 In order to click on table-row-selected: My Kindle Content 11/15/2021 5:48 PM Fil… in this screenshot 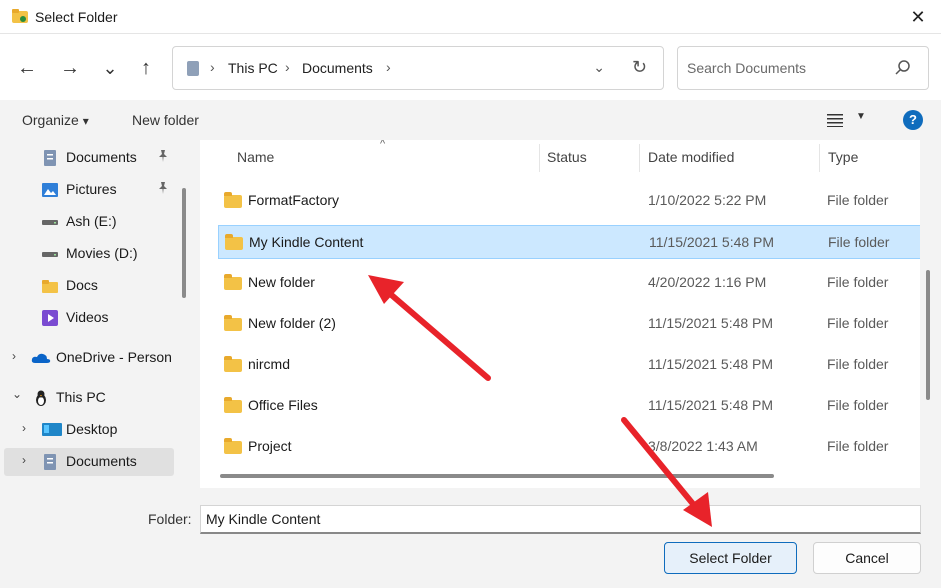, I will do `click(569, 242)`.